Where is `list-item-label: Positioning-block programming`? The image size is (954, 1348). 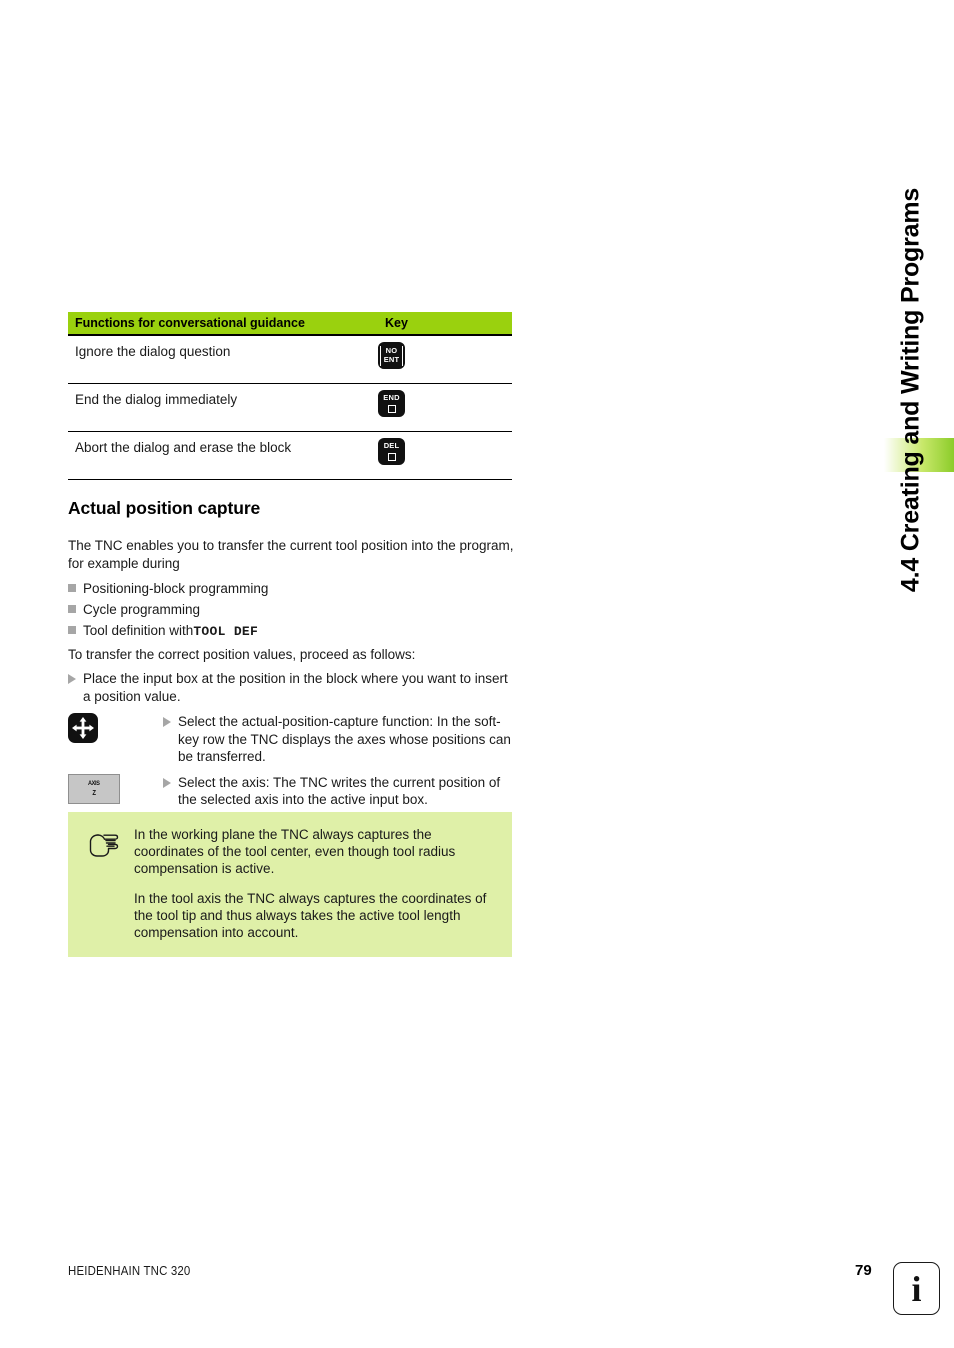 list-item-label: Positioning-block programming is located at coordinates (176, 588).